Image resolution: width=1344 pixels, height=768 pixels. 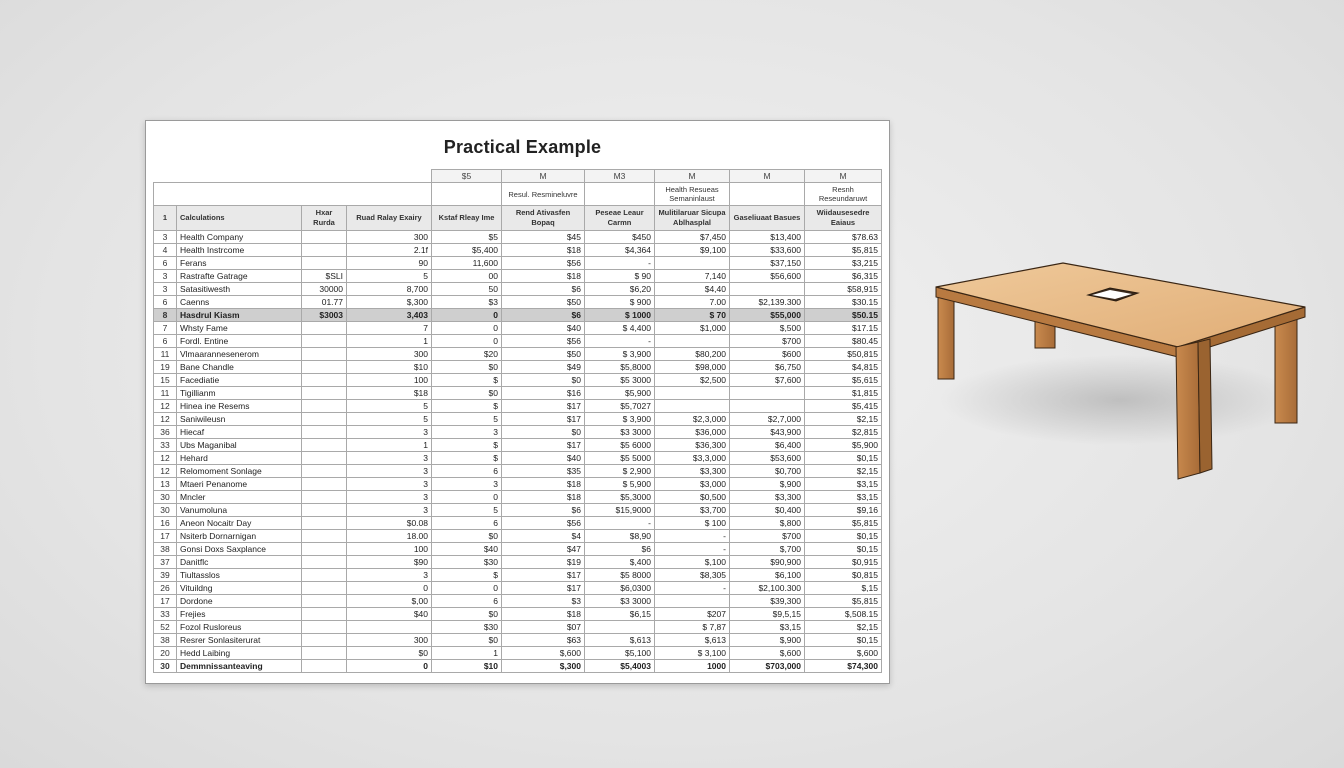 What do you see at coordinates (466, 380) in the screenshot?
I see `table-cell: $` at bounding box center [466, 380].